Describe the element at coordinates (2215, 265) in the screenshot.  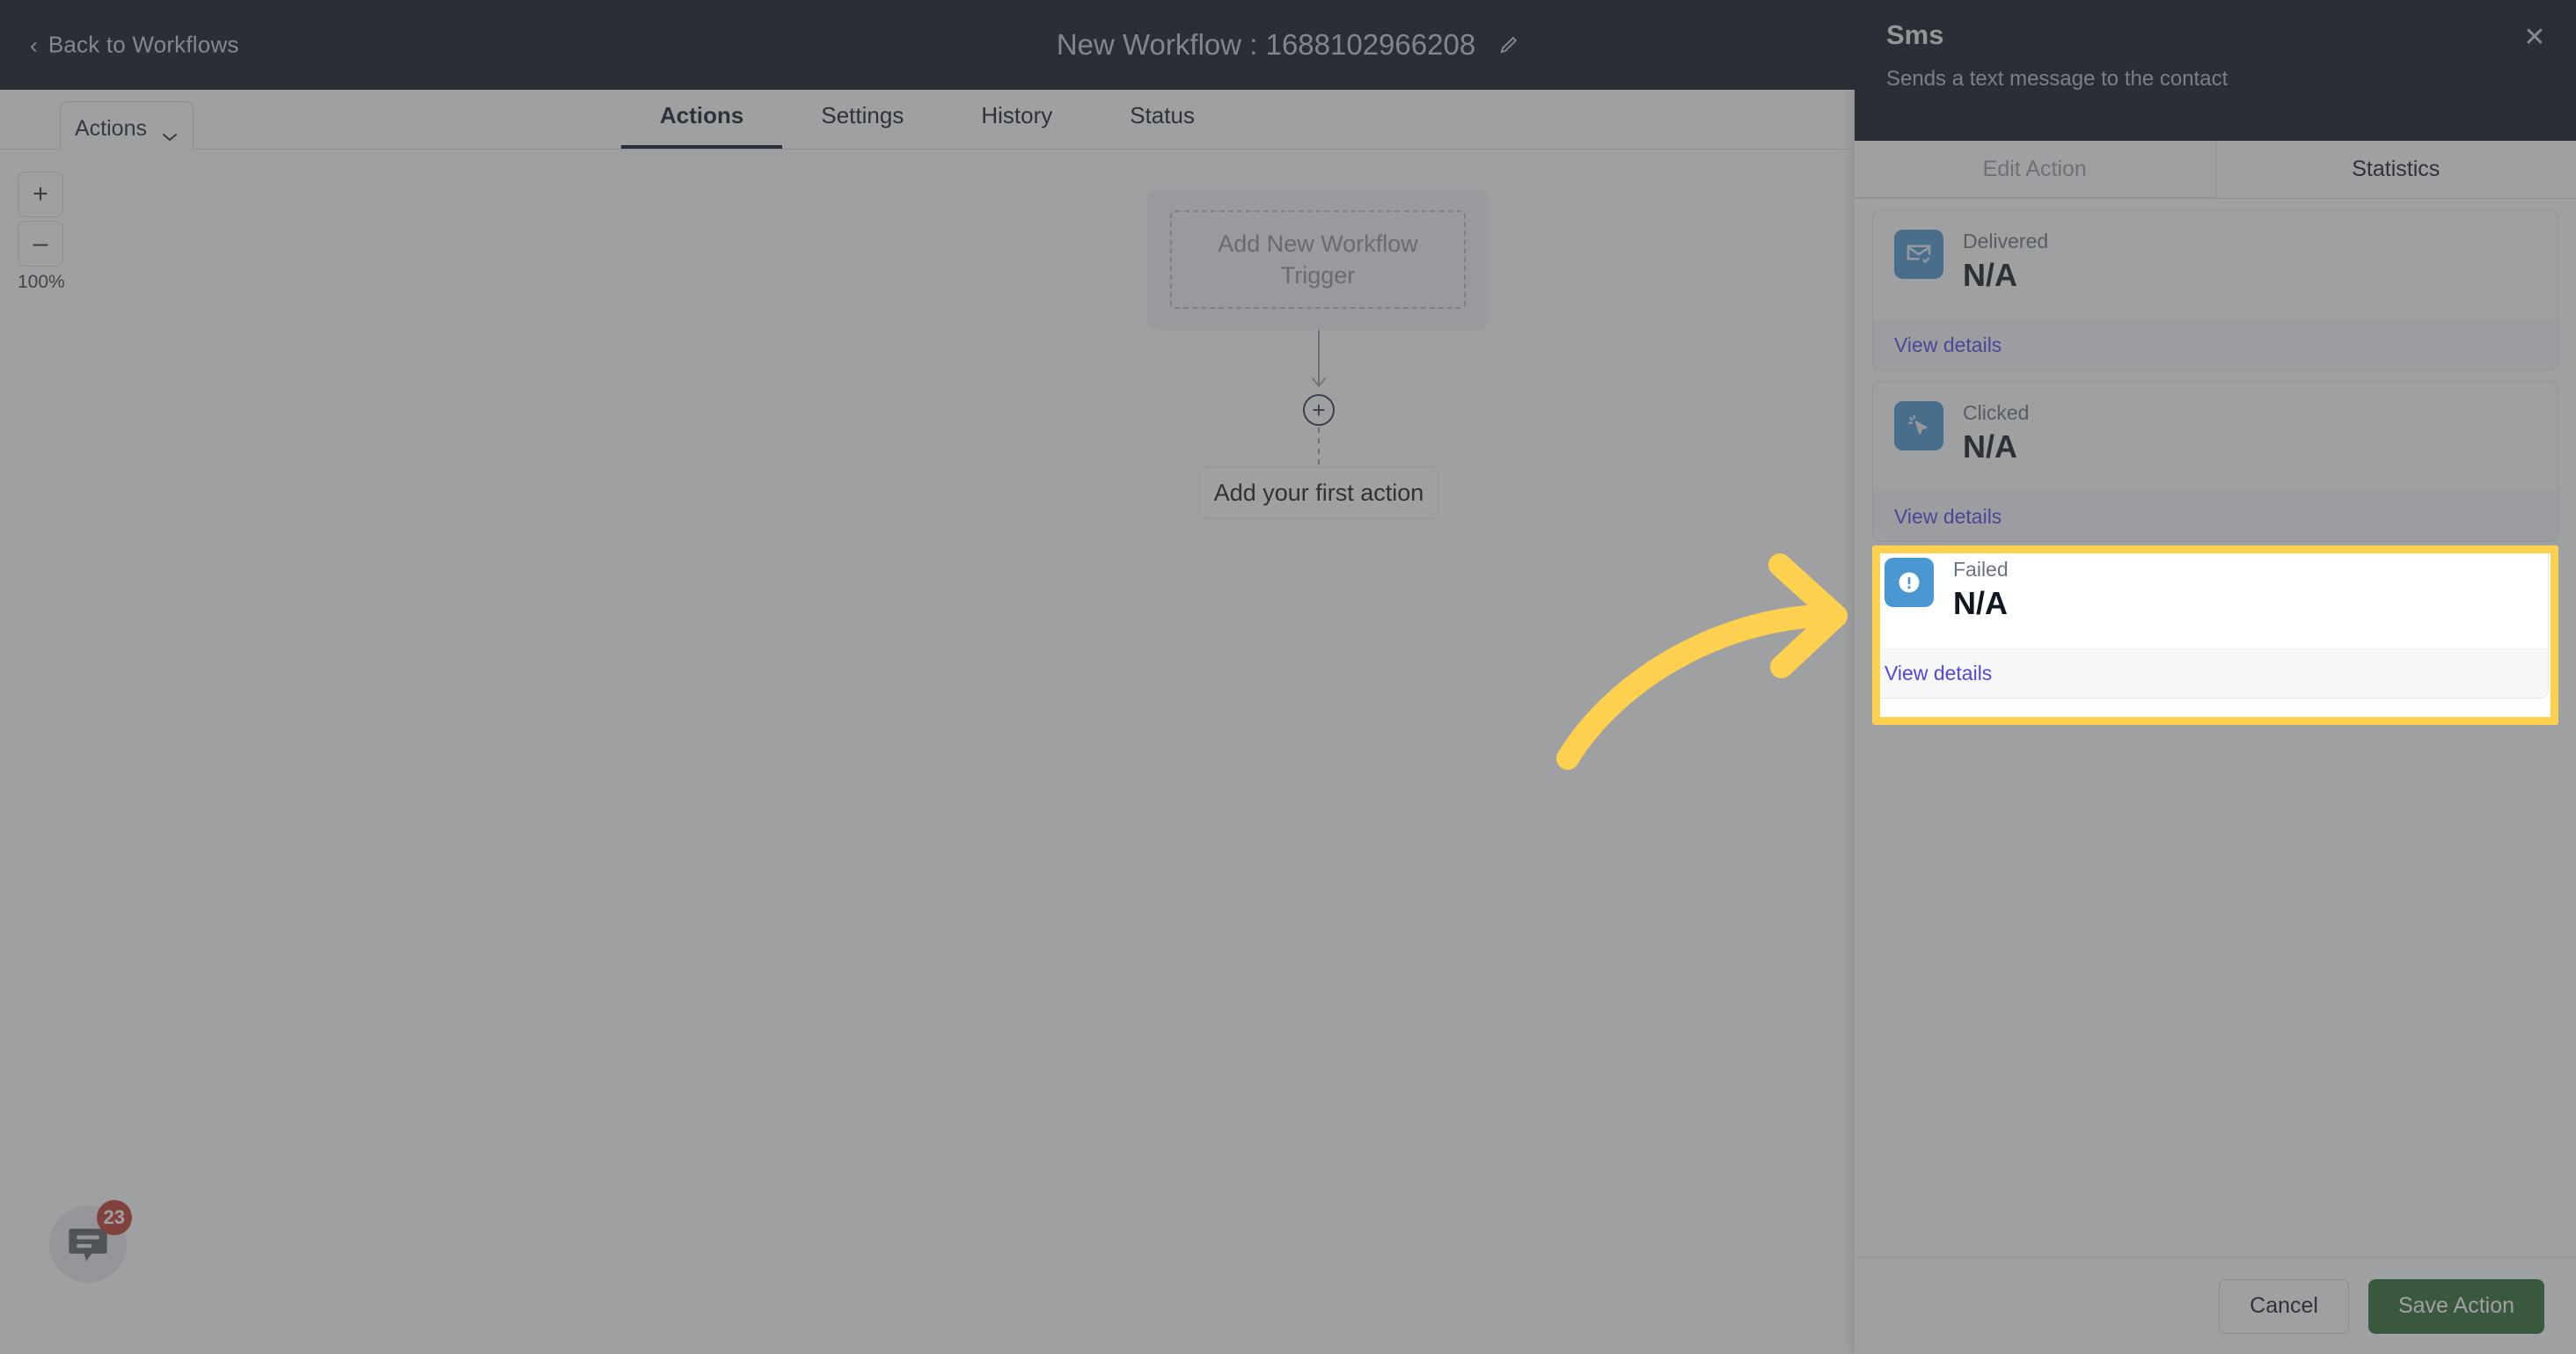
I see `stat-card-body: Delivered N/A` at that location.